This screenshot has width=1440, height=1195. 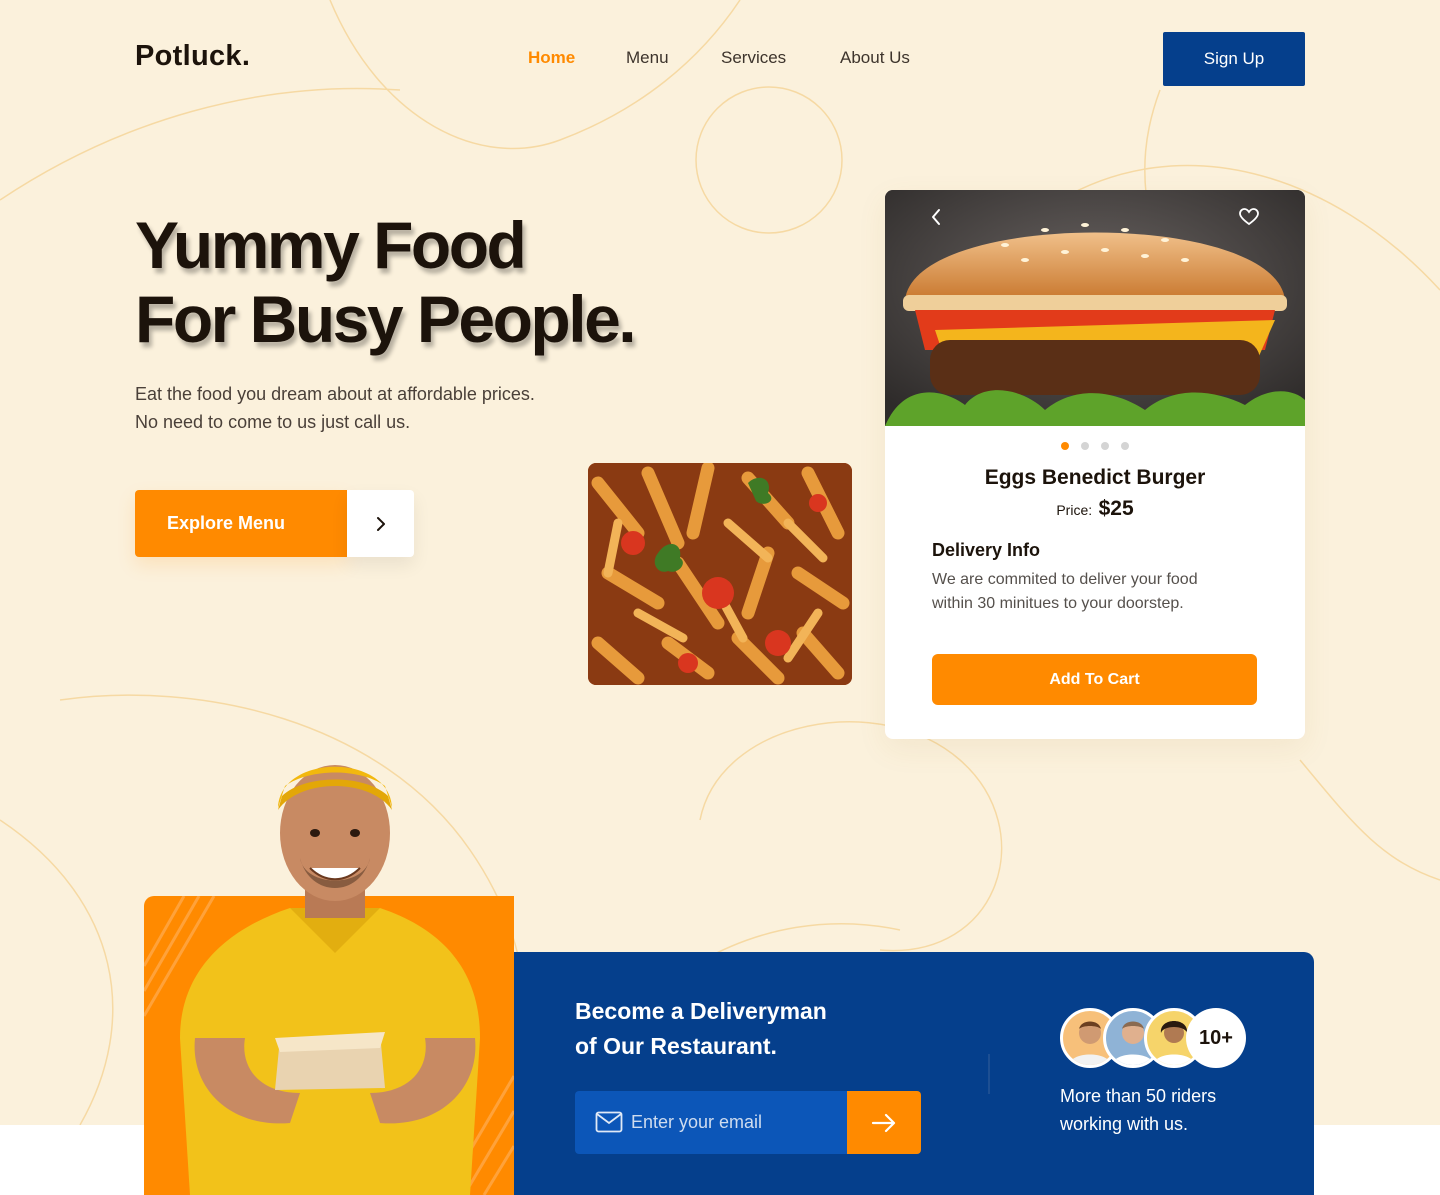 What do you see at coordinates (1094, 679) in the screenshot?
I see `add-to-cart-button: Add To Cart` at bounding box center [1094, 679].